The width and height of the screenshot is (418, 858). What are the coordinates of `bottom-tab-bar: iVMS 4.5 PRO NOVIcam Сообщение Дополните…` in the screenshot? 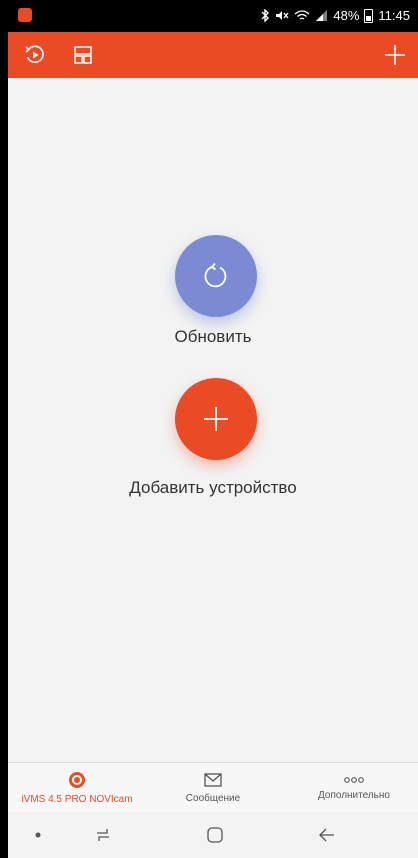 It's located at (213, 787).